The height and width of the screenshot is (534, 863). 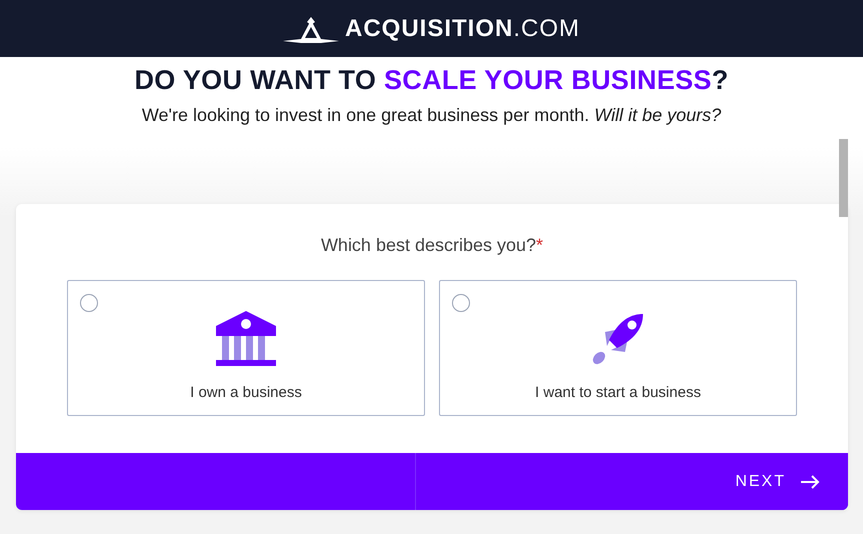 I want to click on scrollbar-thumb, so click(x=843, y=178).